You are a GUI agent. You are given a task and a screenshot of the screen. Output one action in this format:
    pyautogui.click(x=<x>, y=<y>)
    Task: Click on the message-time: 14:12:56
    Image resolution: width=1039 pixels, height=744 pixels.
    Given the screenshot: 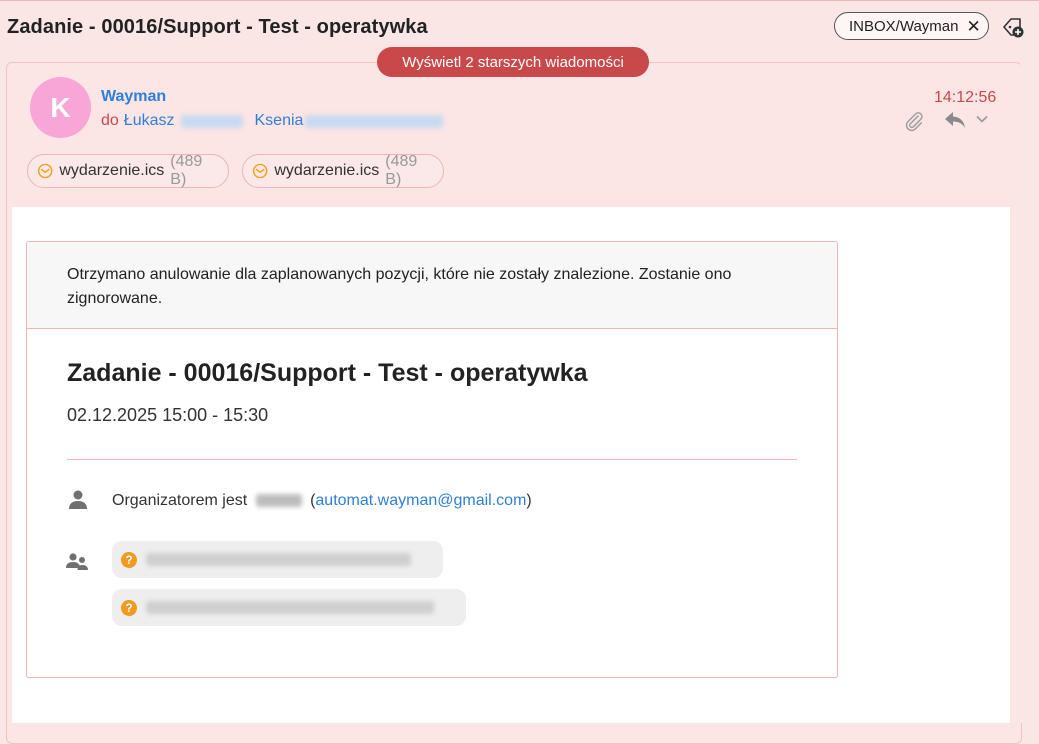 What is the action you would take?
    pyautogui.click(x=965, y=97)
    